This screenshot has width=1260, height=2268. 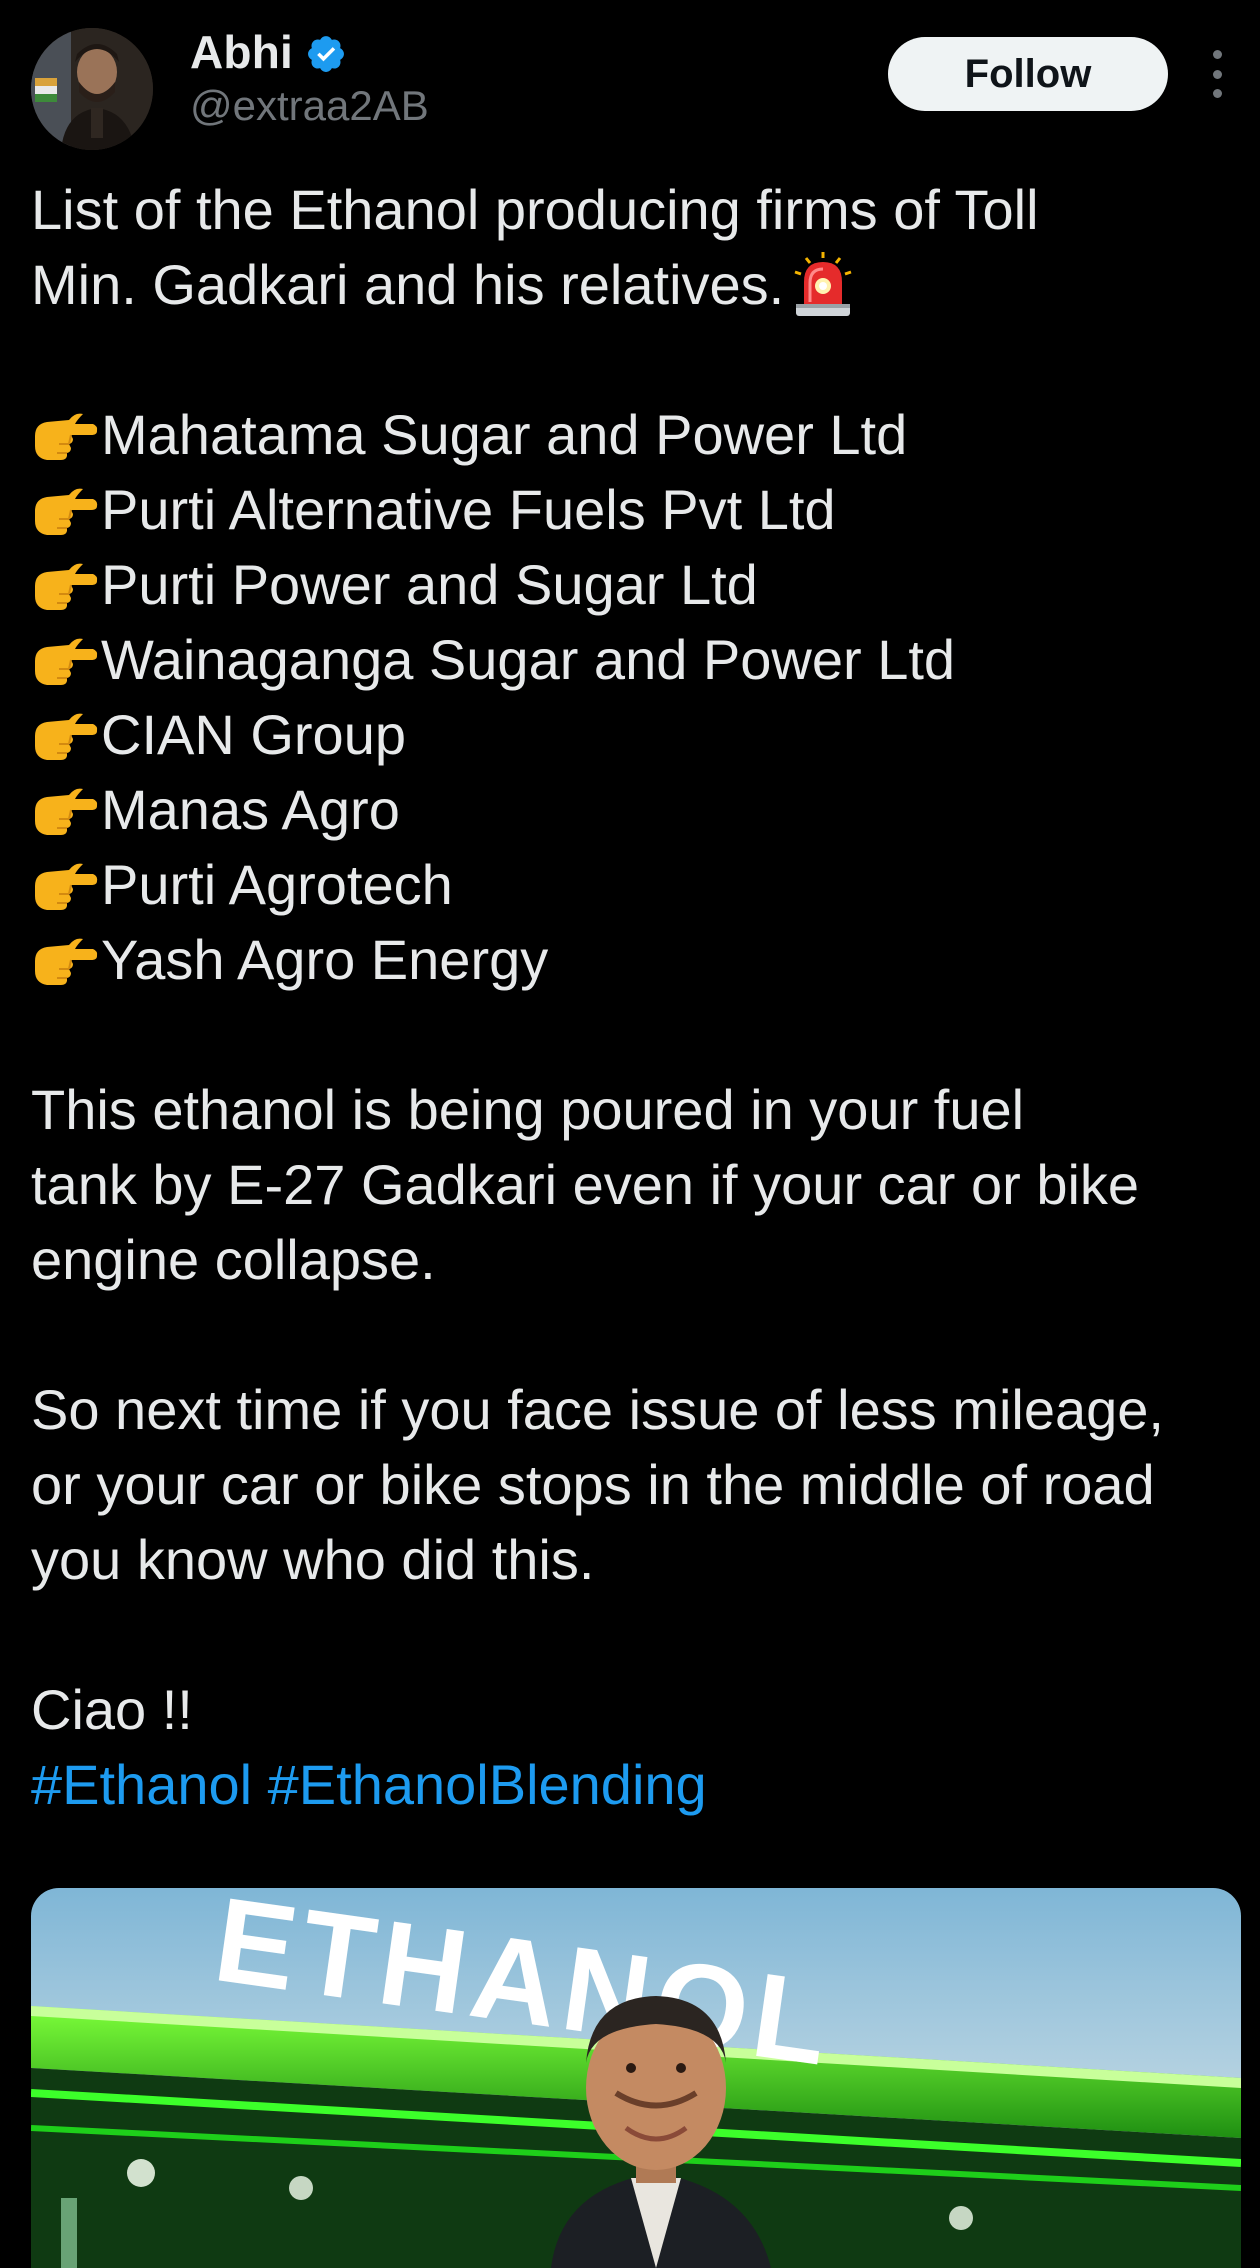 What do you see at coordinates (325, 959) in the screenshot?
I see `firm-name: Yash Agro Energy` at bounding box center [325, 959].